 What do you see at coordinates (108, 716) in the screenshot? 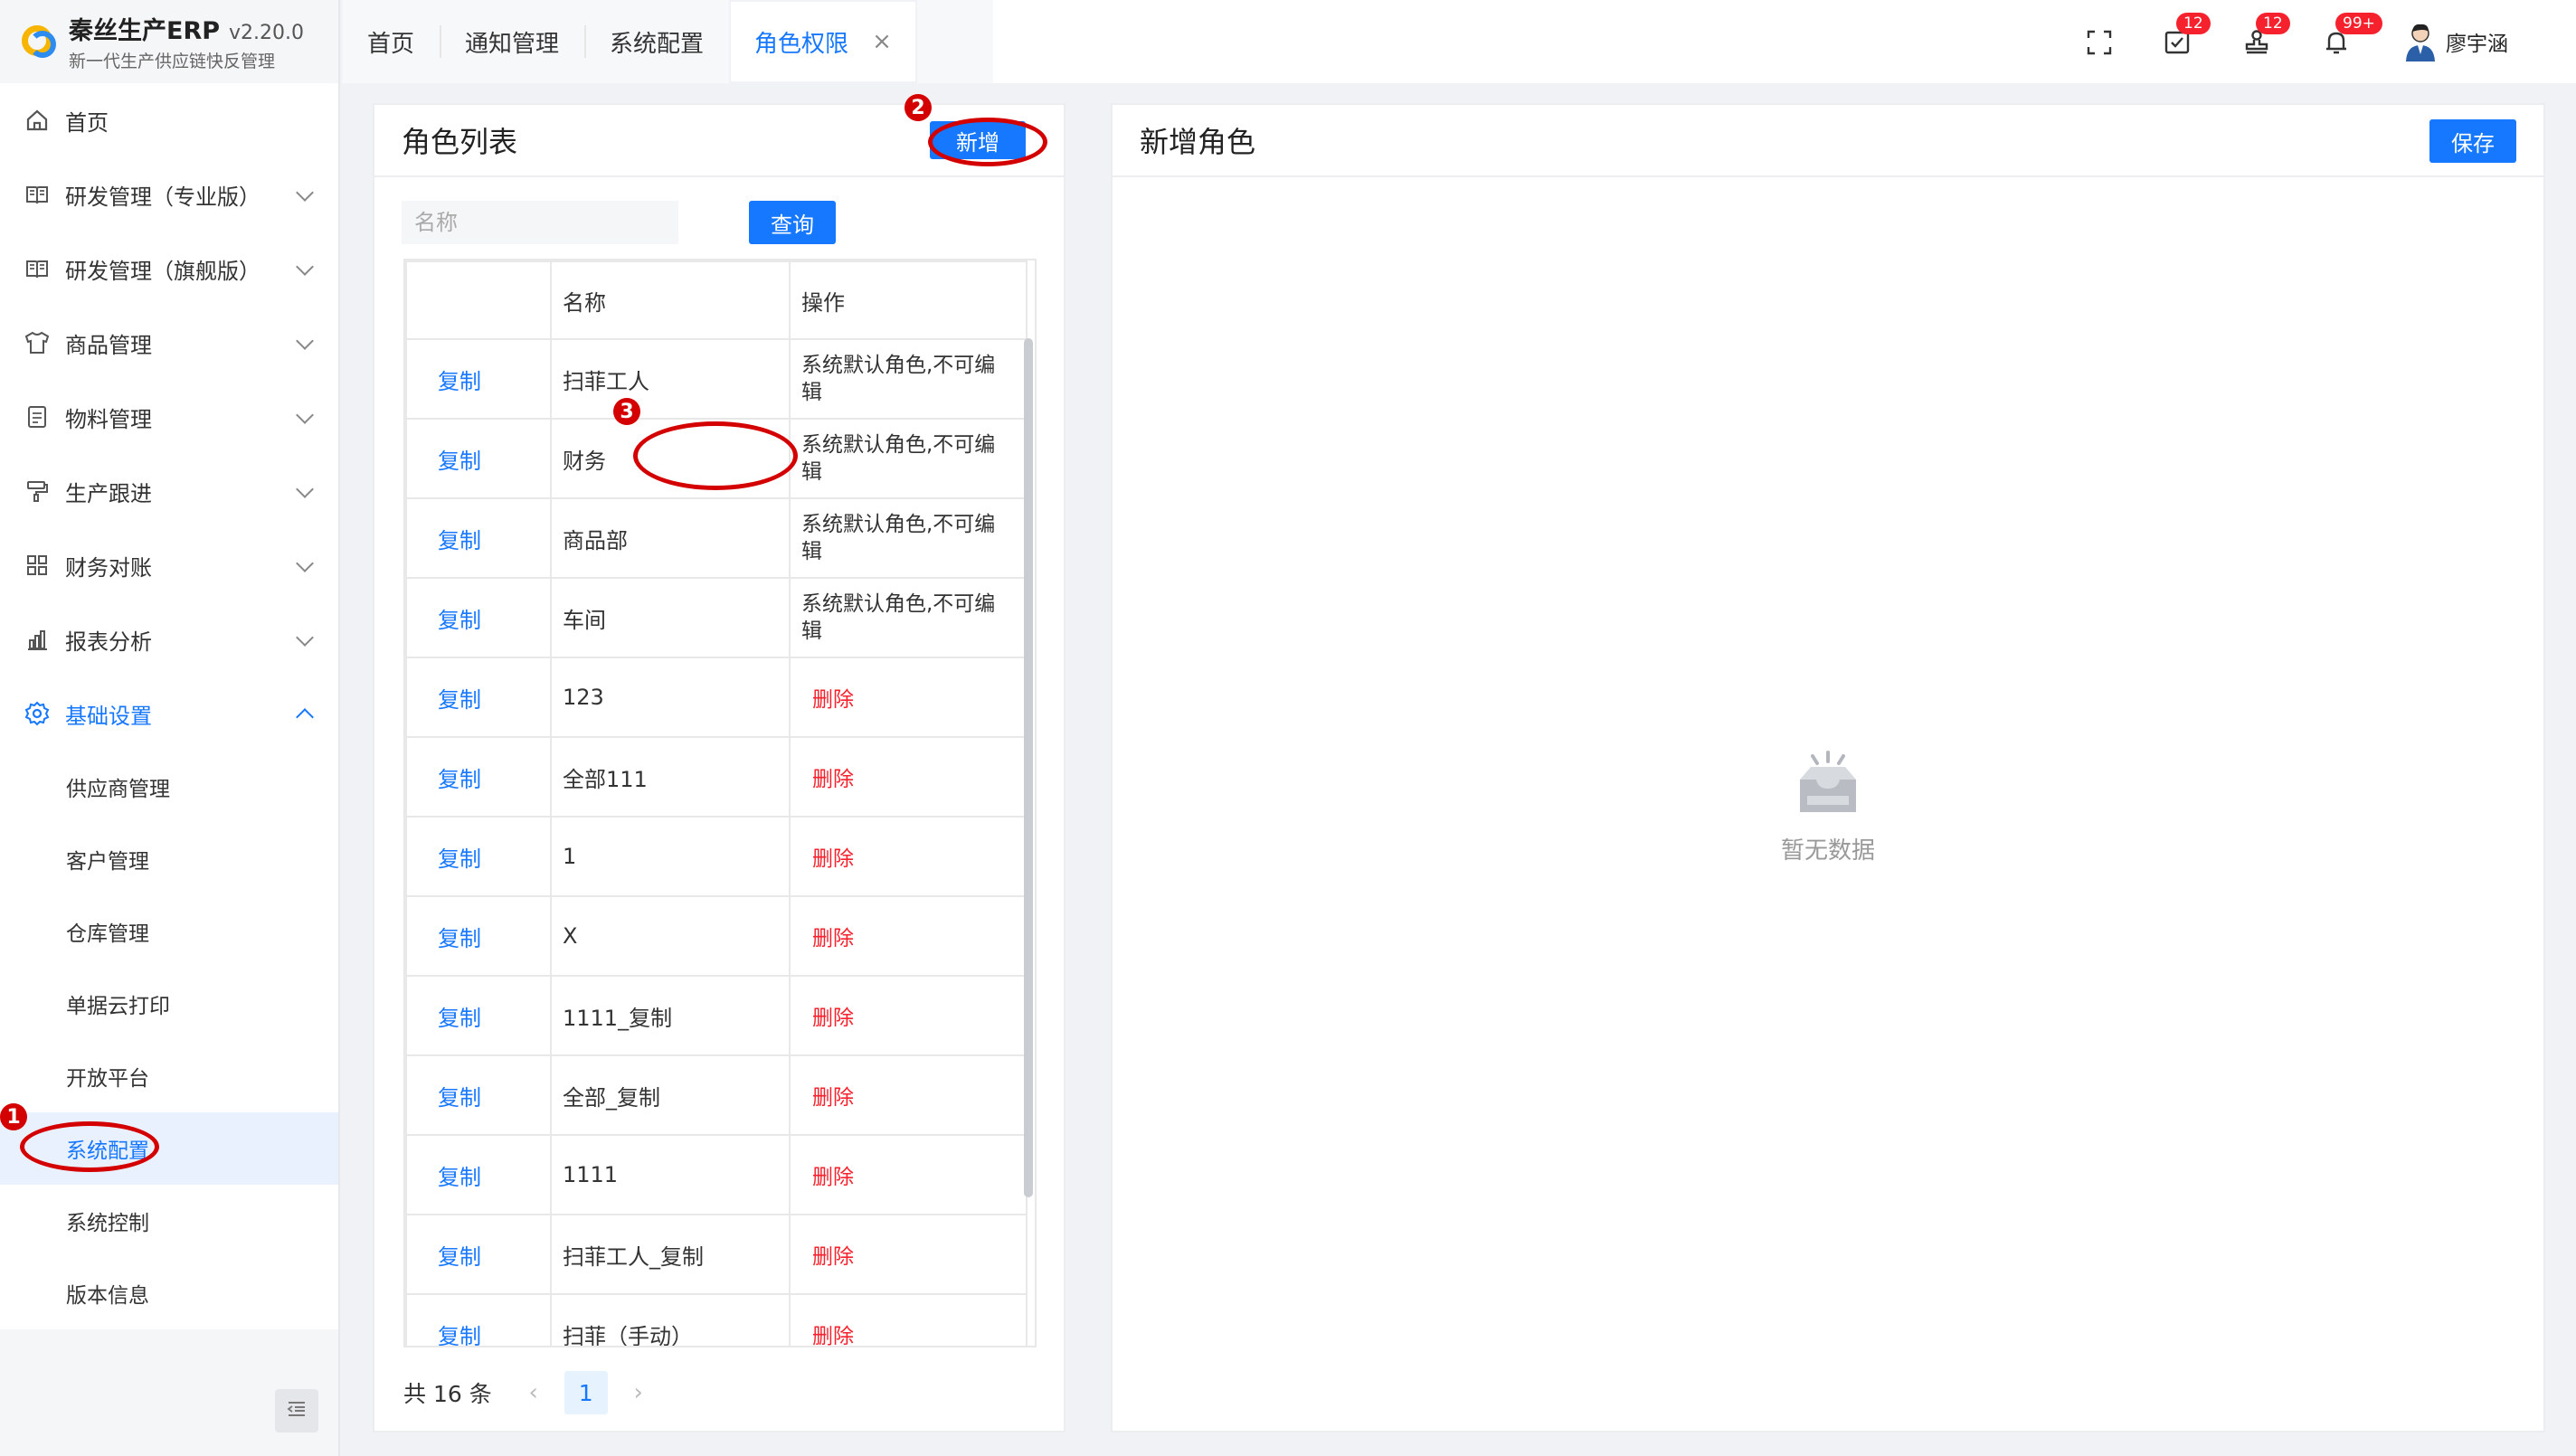
I see `sidebar-item-label: 基础设置` at bounding box center [108, 716].